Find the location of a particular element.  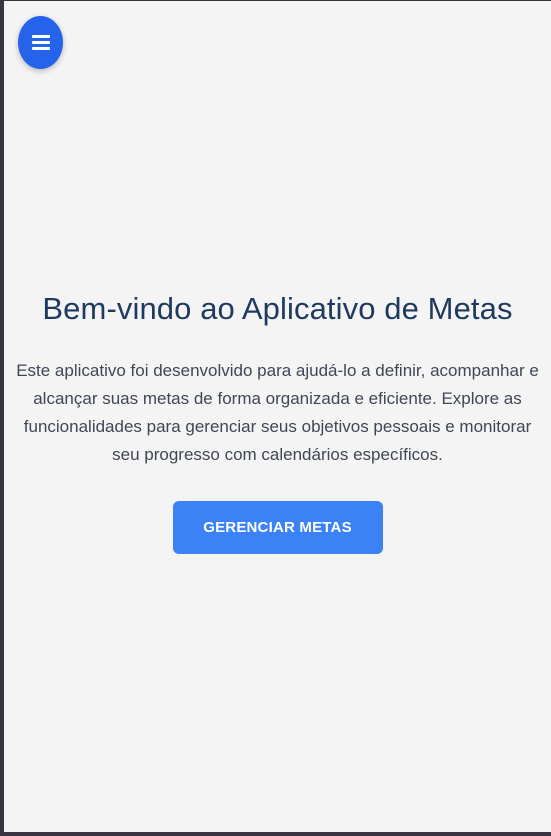

menu-button is located at coordinates (40, 42).